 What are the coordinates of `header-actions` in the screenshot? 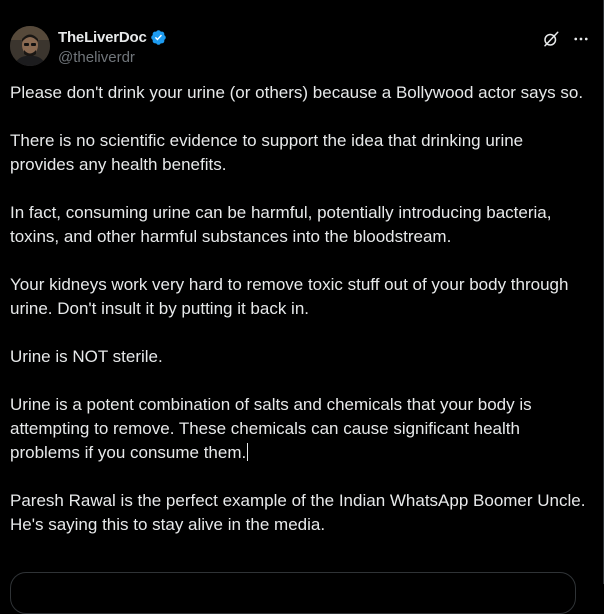 It's located at (566, 39).